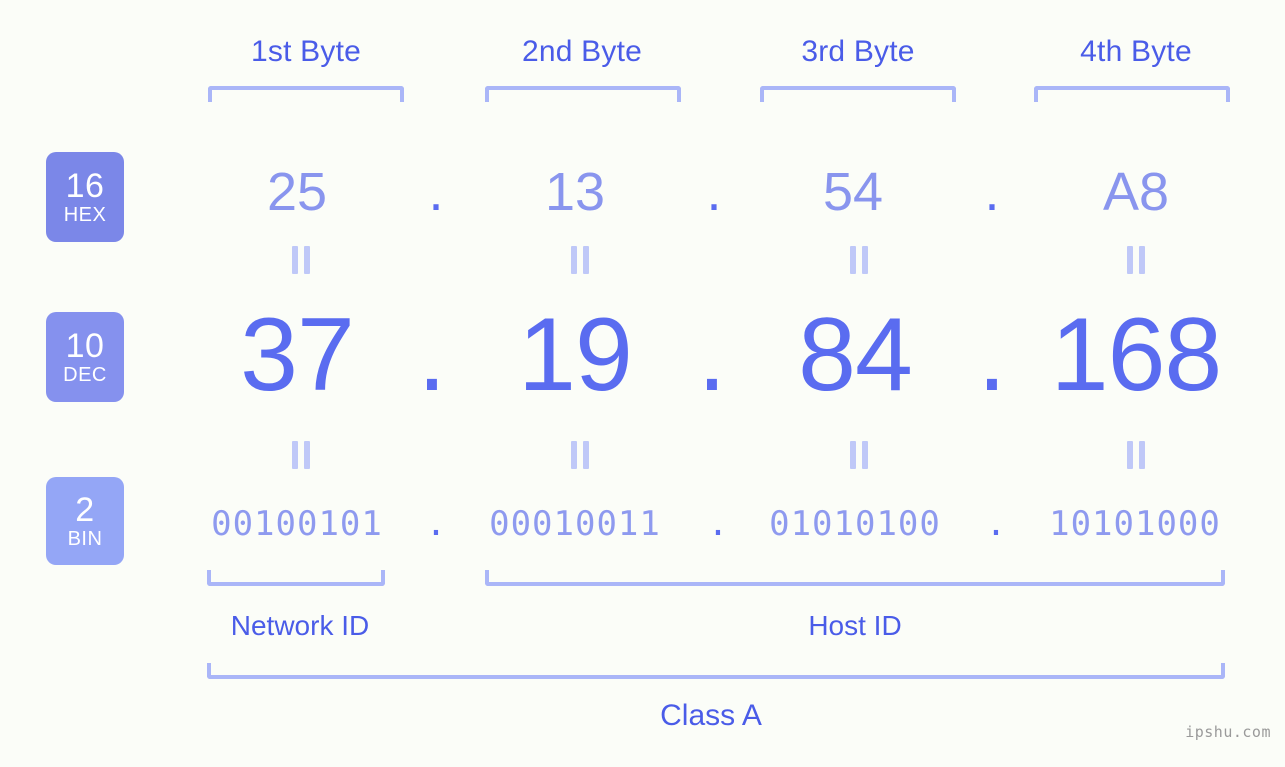  Describe the element at coordinates (1136, 355) in the screenshot. I see `dec-value-4: 168` at that location.